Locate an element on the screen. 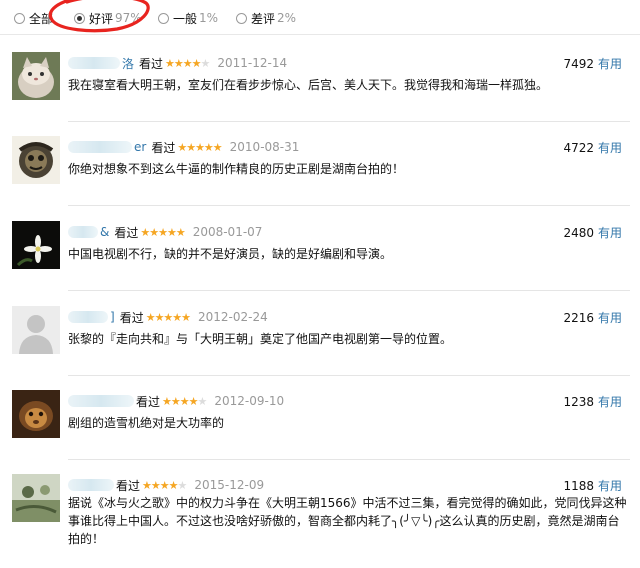 Image resolution: width=640 pixels, height=568 pixels. review-meta: 看过 ★★★★★ 2015-12-09 is located at coordinates (166, 485).